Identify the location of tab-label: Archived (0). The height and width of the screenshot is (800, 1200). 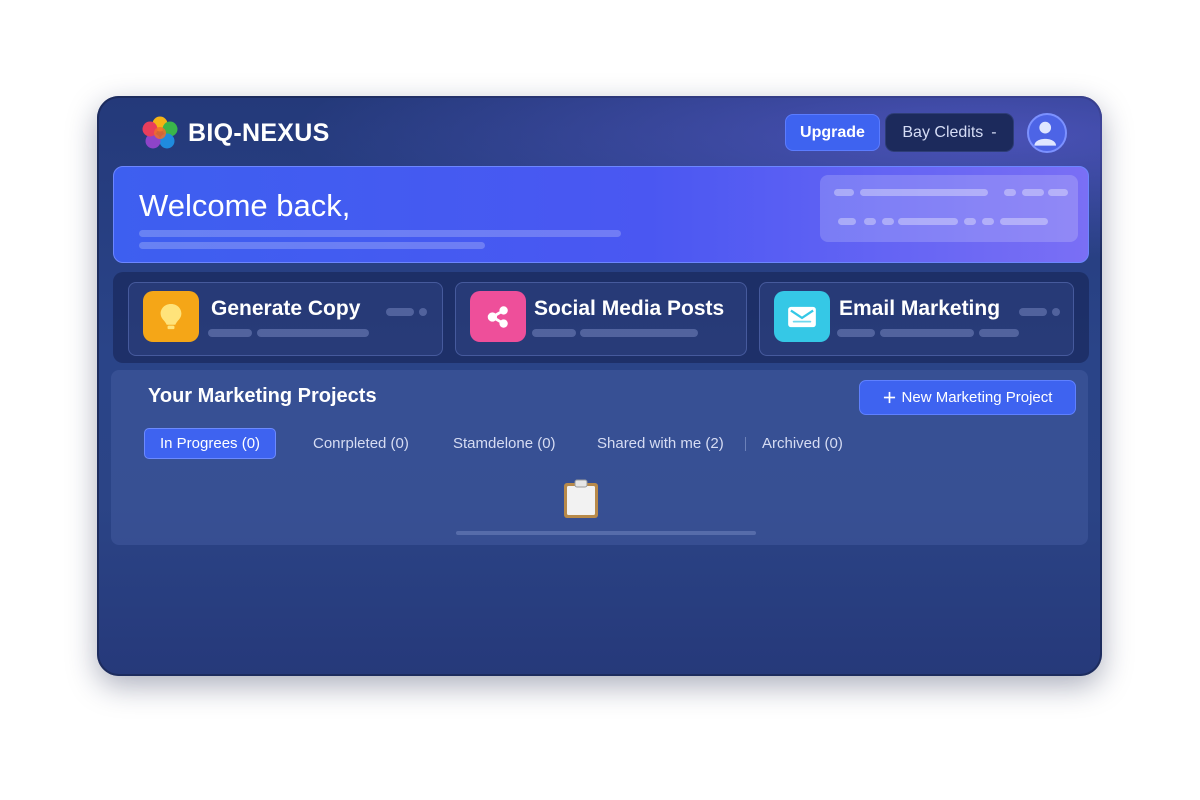
(802, 443).